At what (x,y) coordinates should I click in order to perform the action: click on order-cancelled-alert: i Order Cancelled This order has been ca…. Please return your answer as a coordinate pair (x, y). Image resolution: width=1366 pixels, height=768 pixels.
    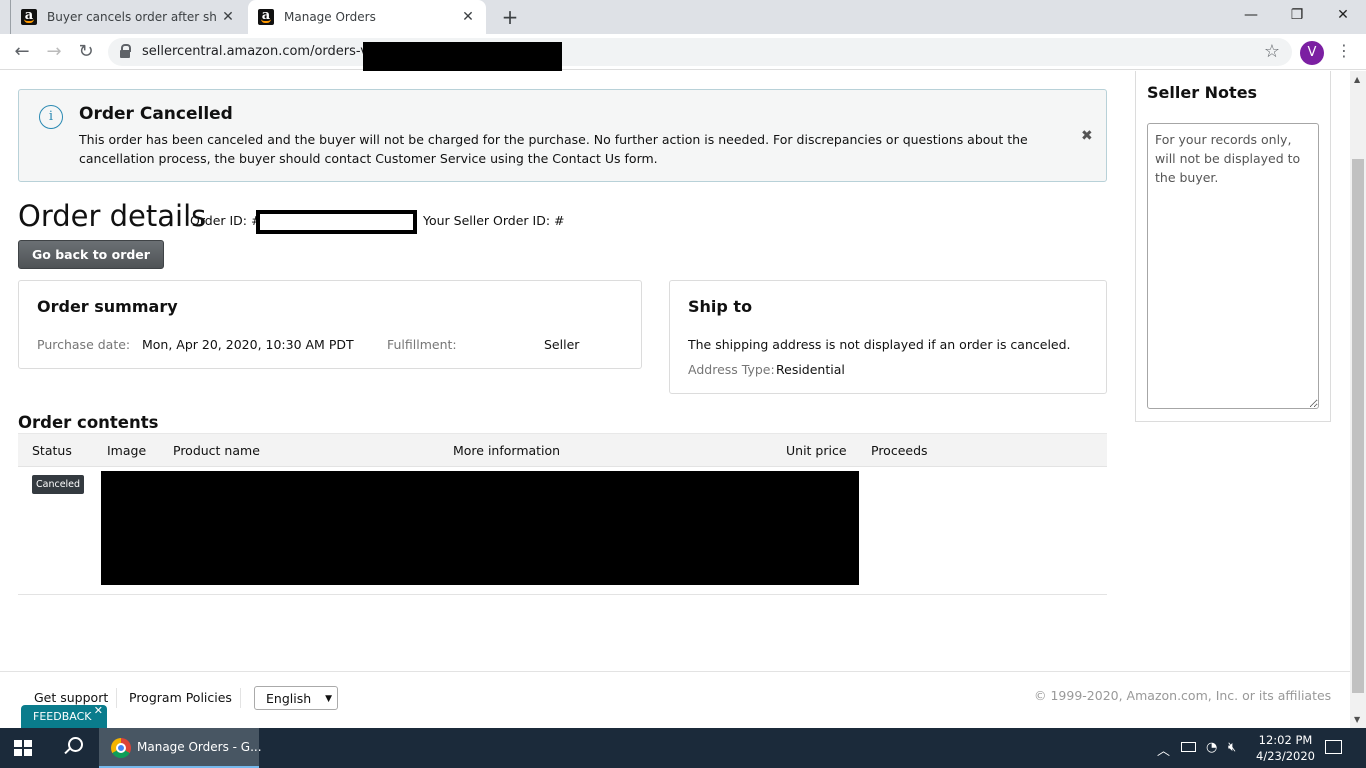
    Looking at the image, I should click on (562, 135).